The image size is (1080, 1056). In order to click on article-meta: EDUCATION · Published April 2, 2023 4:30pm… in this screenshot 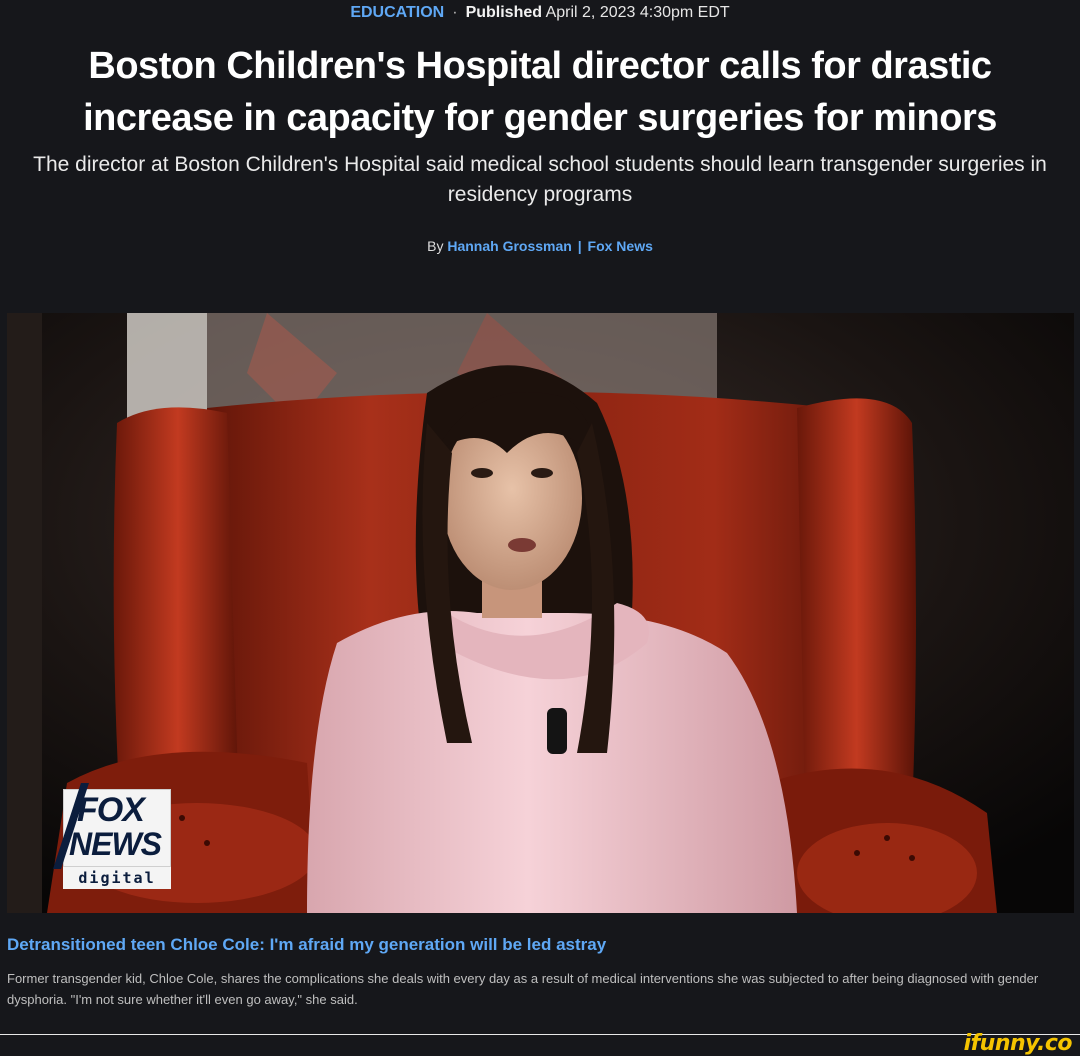, I will do `click(540, 13)`.